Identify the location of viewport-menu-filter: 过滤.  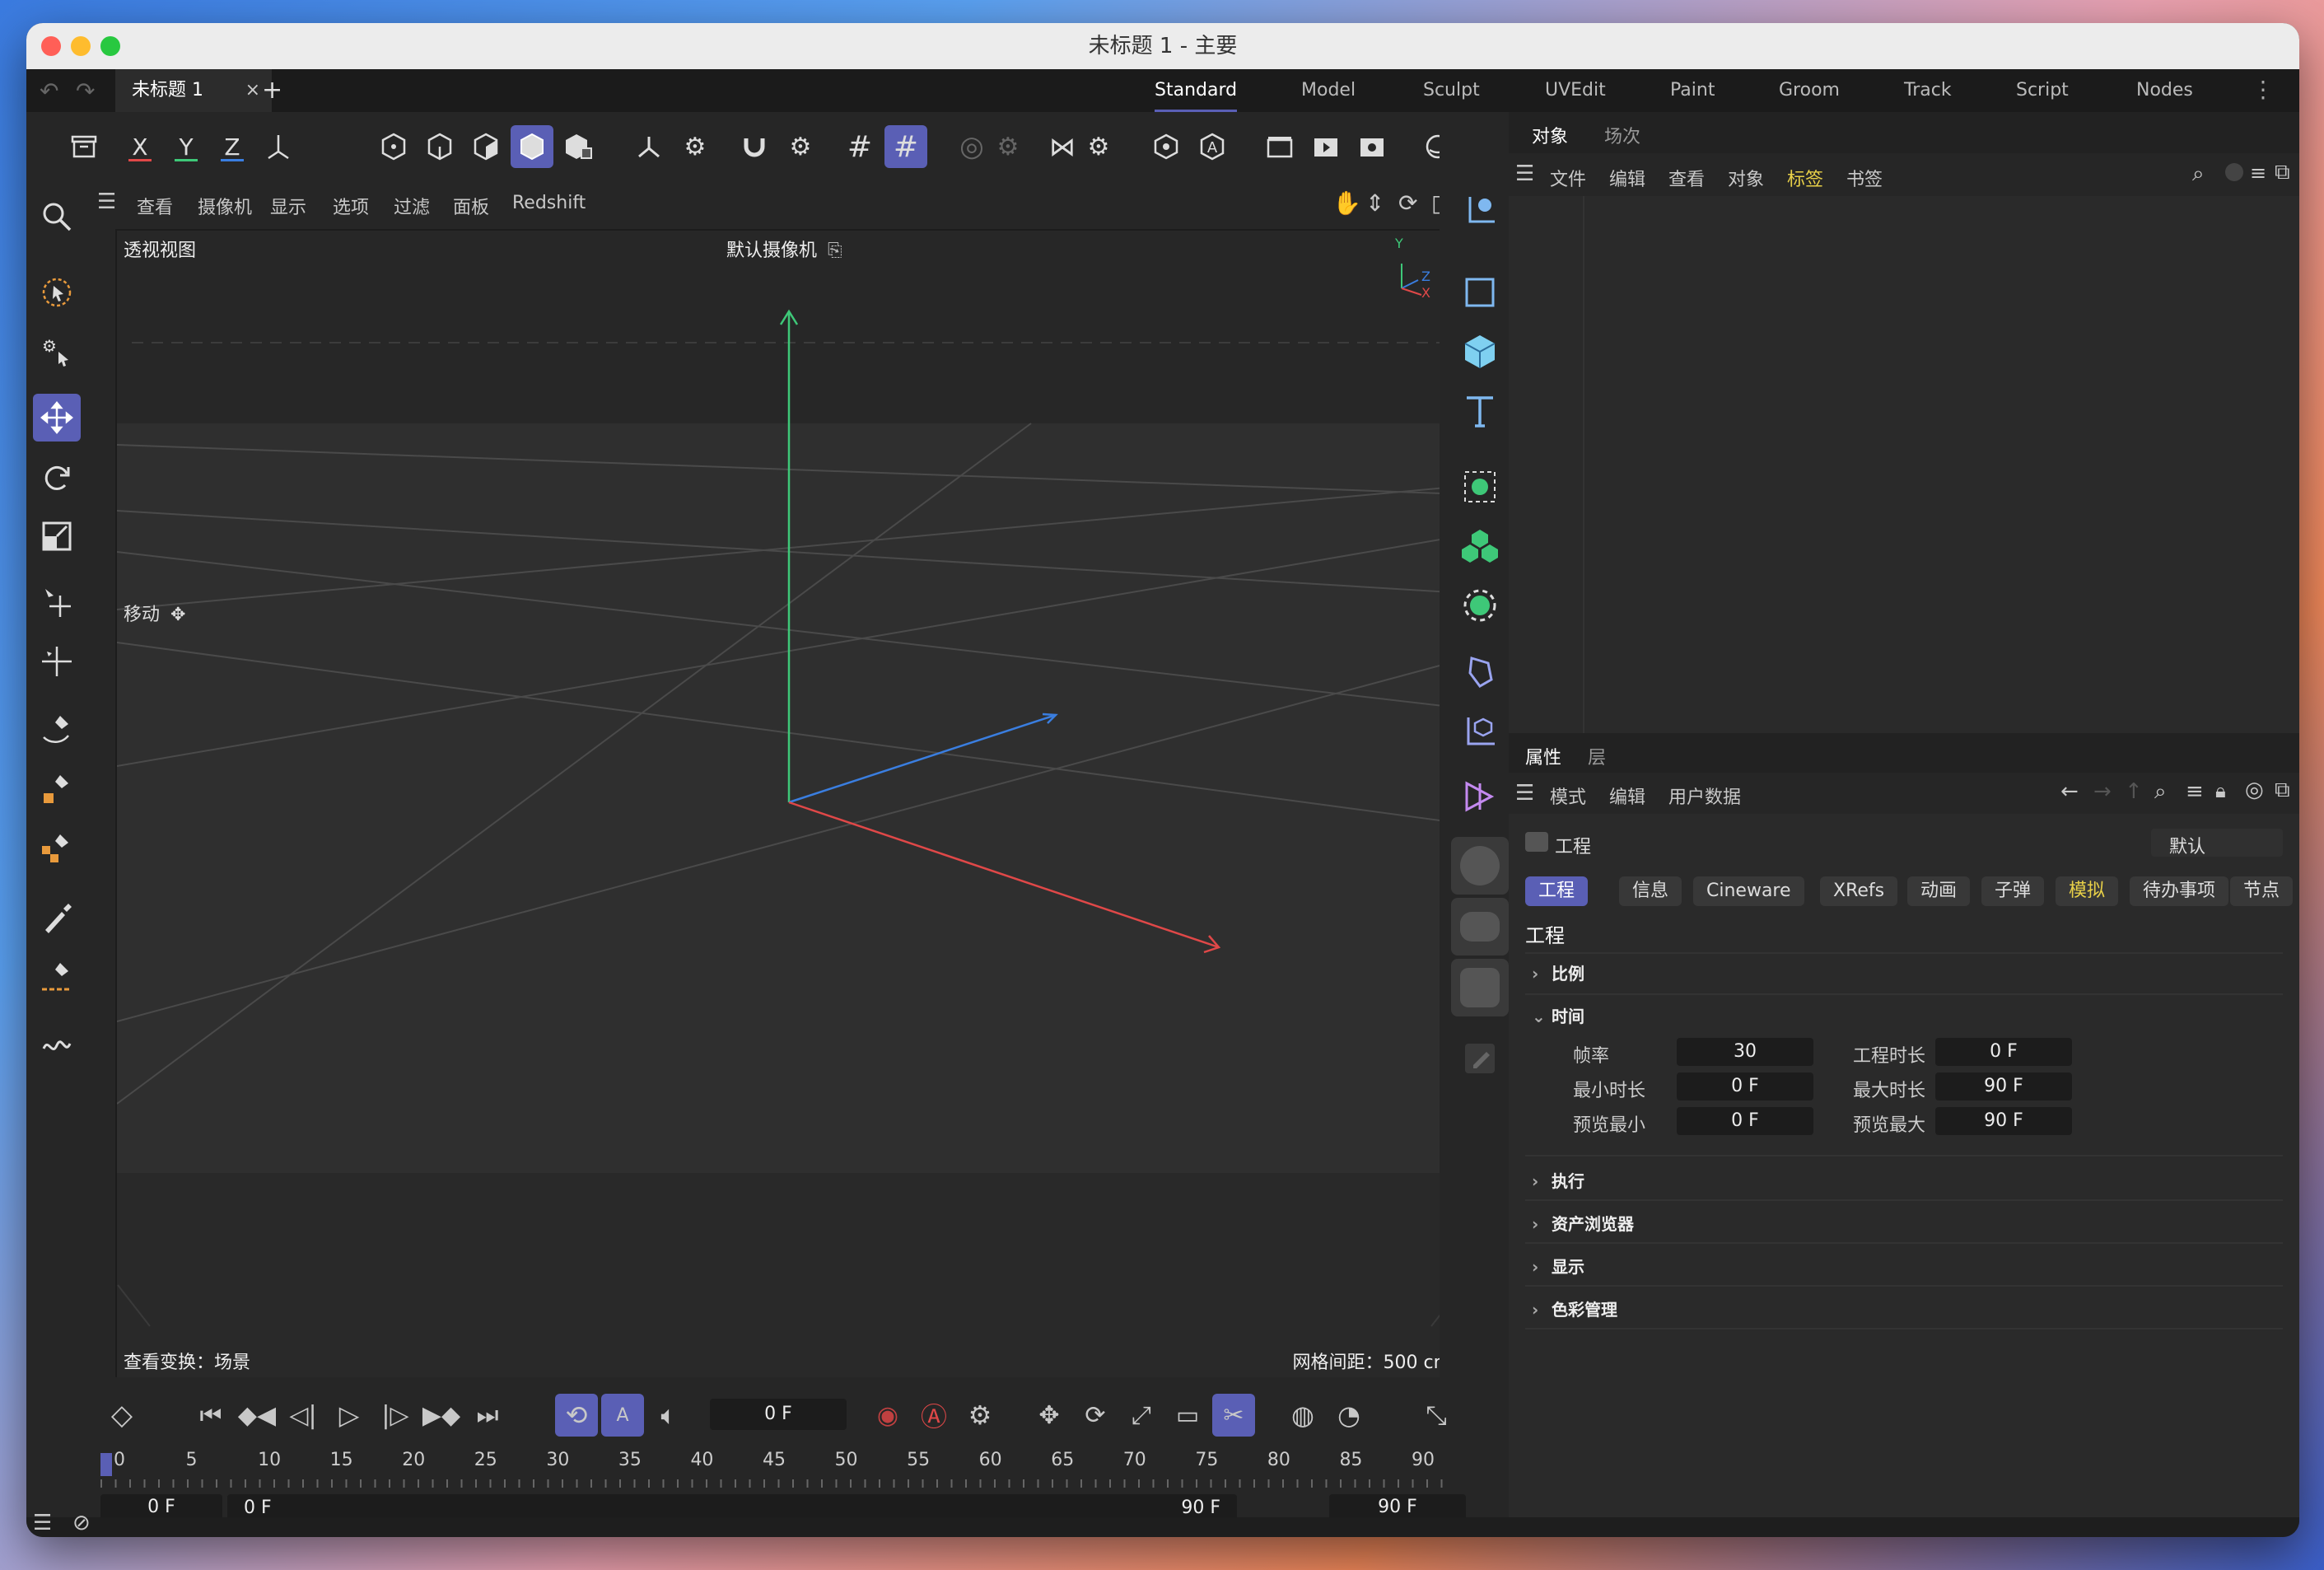
(412, 206).